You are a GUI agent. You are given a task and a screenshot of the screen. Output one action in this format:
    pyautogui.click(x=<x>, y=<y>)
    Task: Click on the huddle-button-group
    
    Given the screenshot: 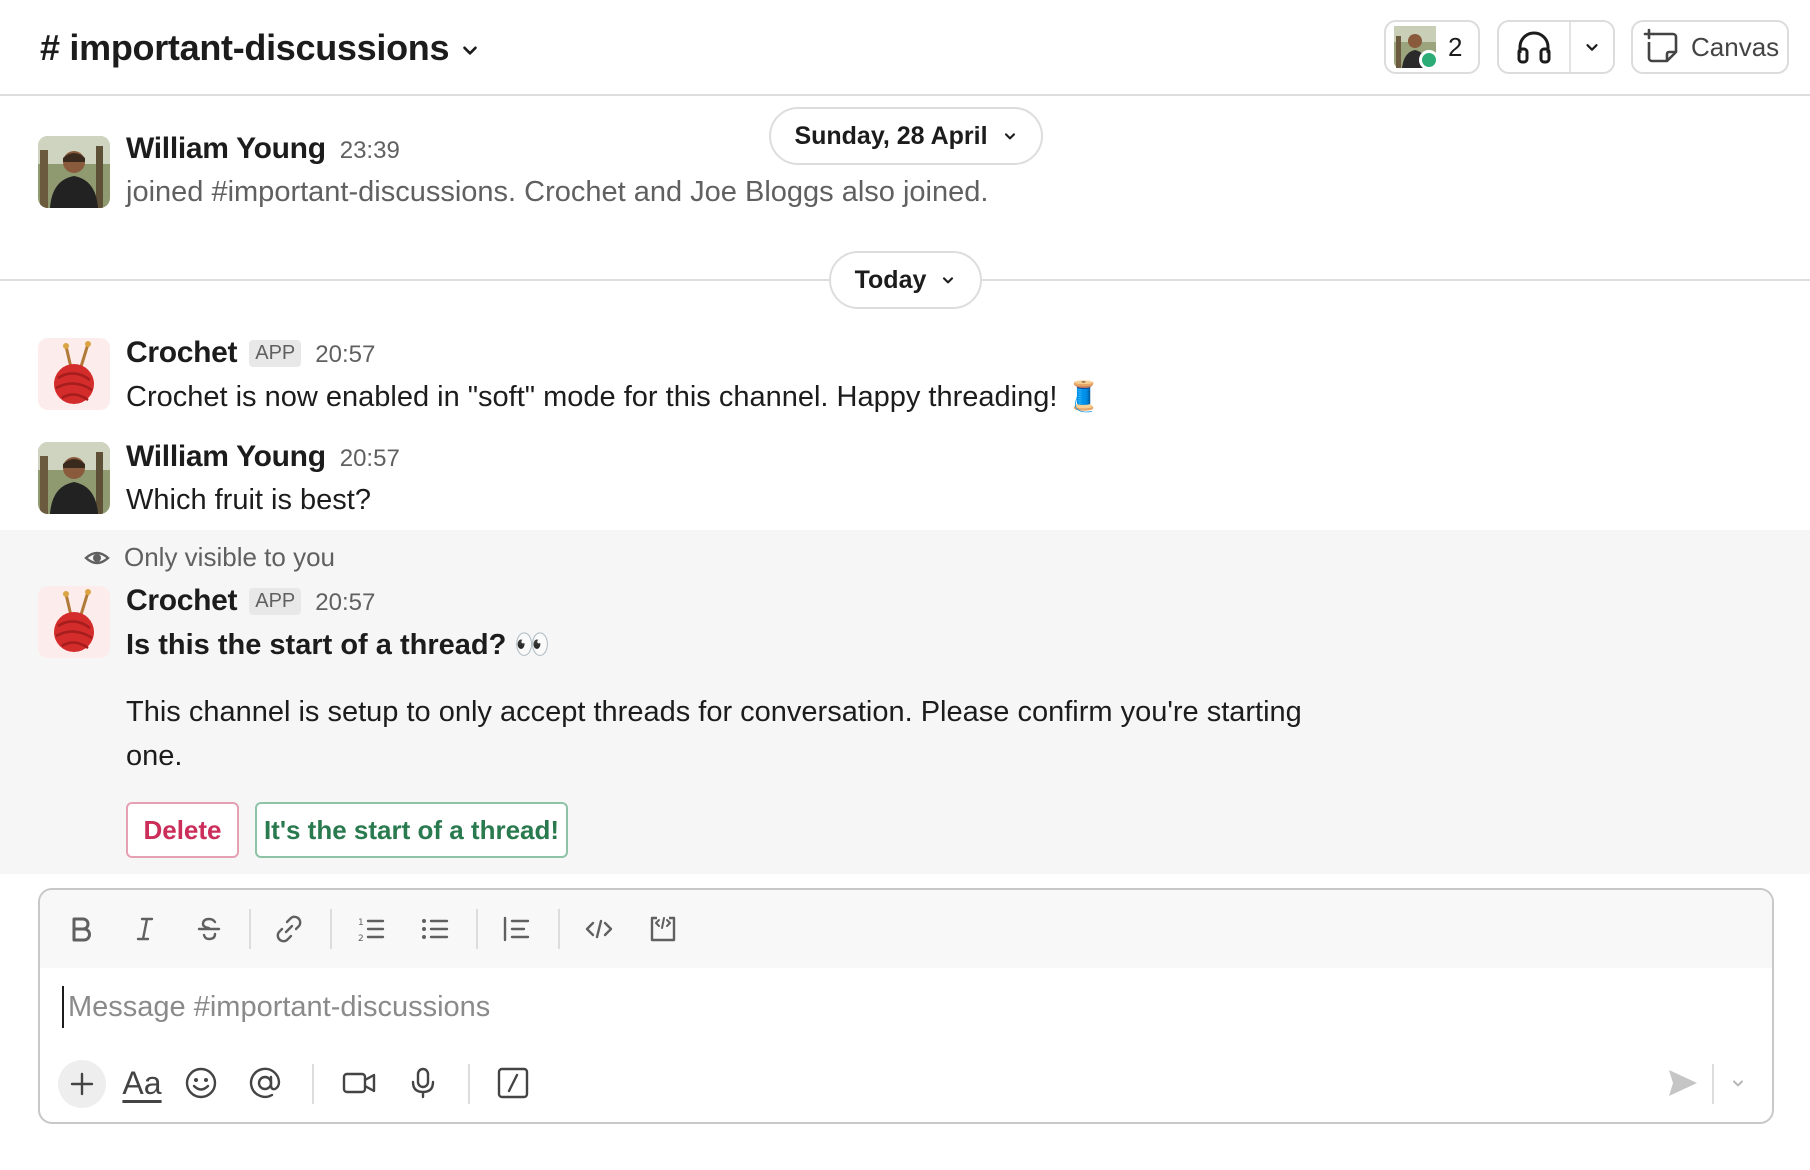 What is the action you would take?
    pyautogui.click(x=1556, y=47)
    